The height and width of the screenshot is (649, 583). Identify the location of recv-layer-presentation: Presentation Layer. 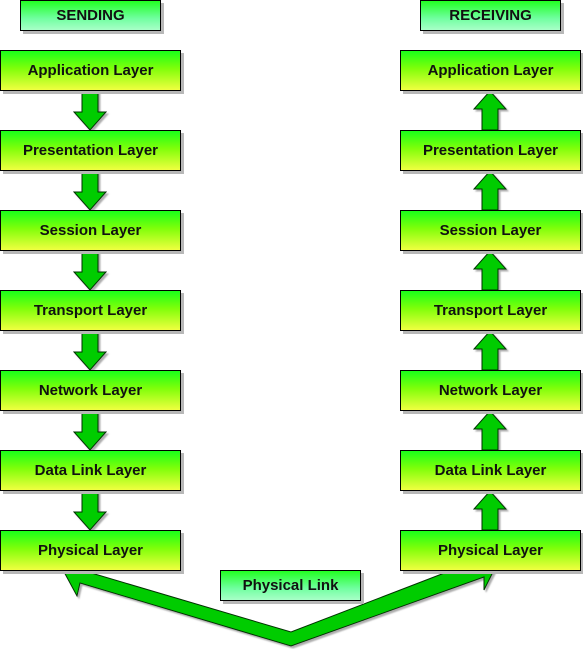
(490, 150).